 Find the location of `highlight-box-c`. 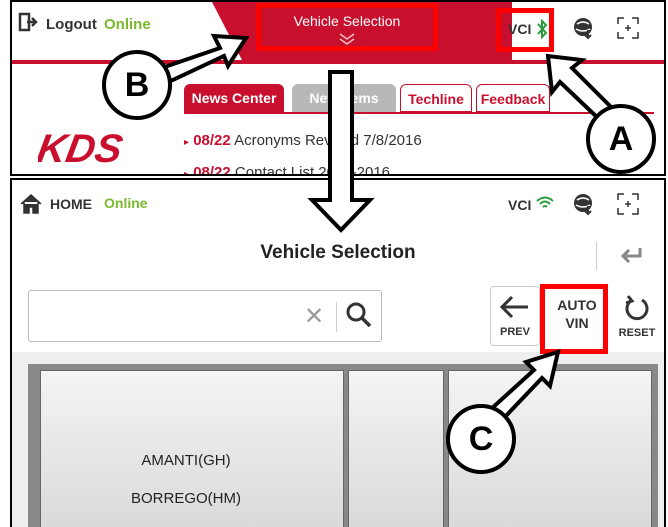

highlight-box-c is located at coordinates (574, 319).